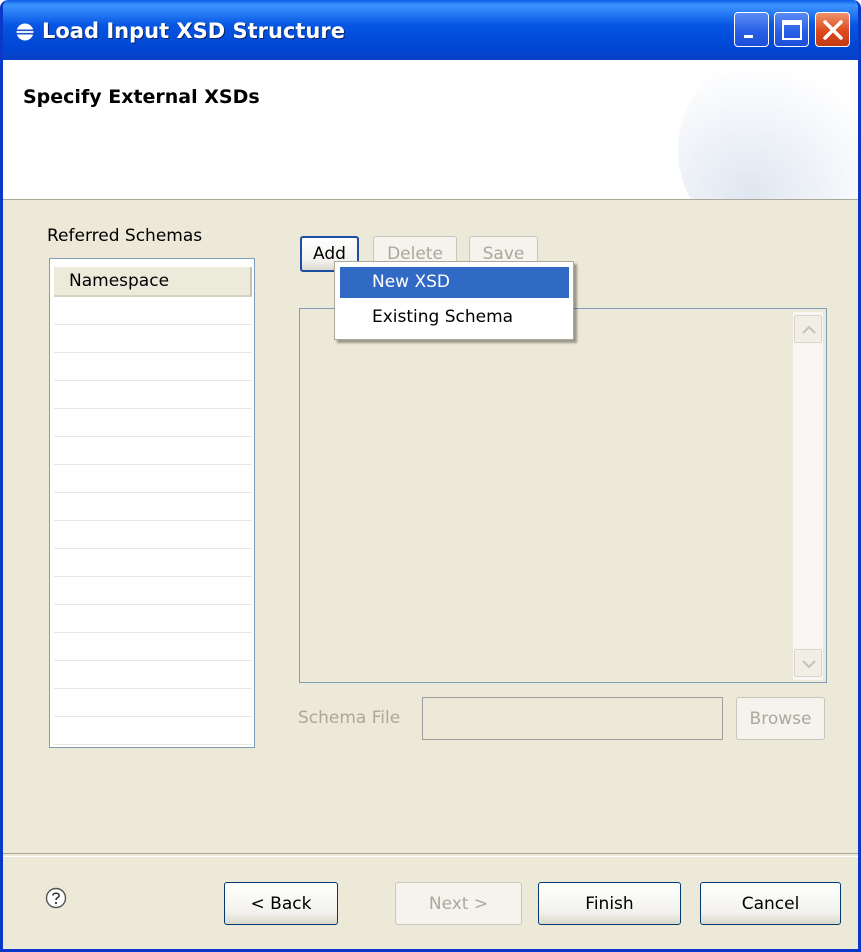 This screenshot has height=952, width=861. Describe the element at coordinates (454, 317) in the screenshot. I see `menu-item-existing-schema: Existing Schema` at that location.